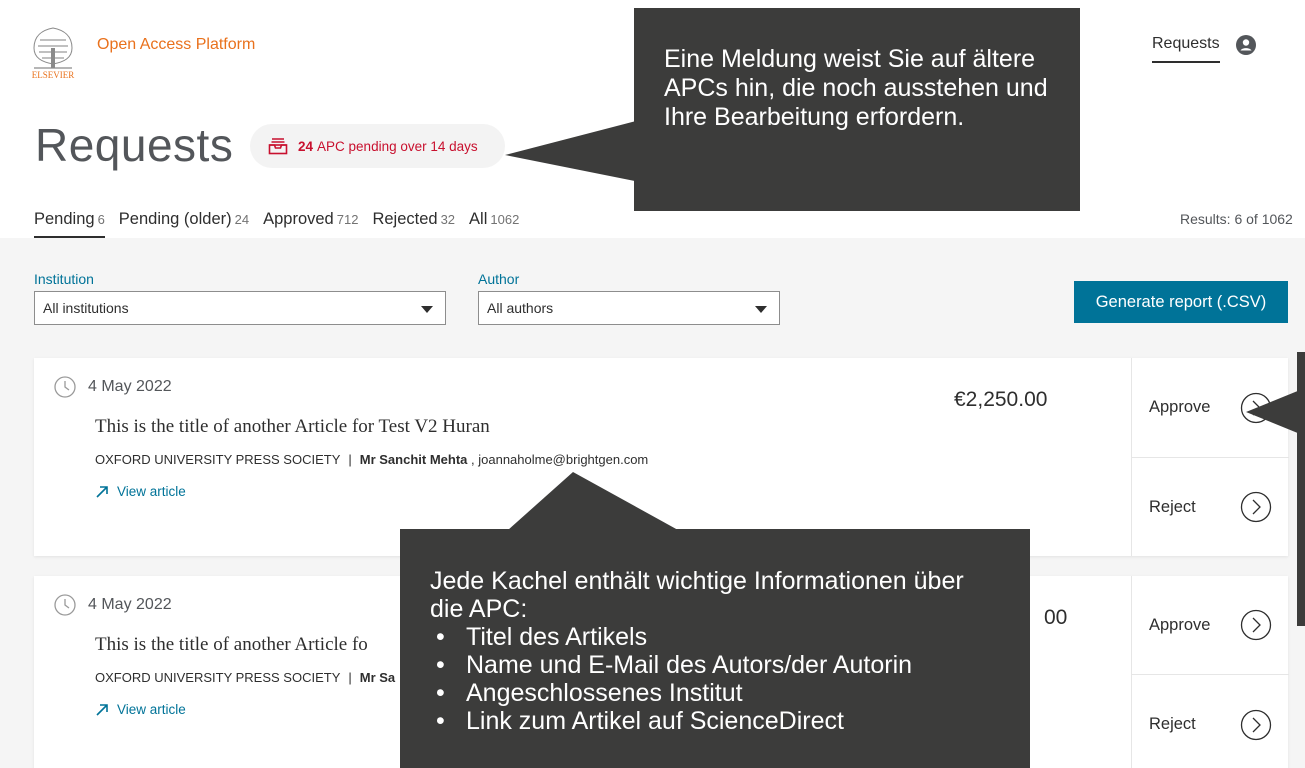 The width and height of the screenshot is (1305, 768). What do you see at coordinates (184, 224) in the screenshot?
I see `tab-pending-older: Pending (older) 24` at bounding box center [184, 224].